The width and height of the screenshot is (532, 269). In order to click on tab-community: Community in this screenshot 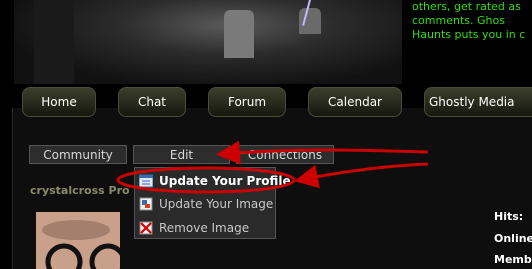, I will do `click(78, 154)`.